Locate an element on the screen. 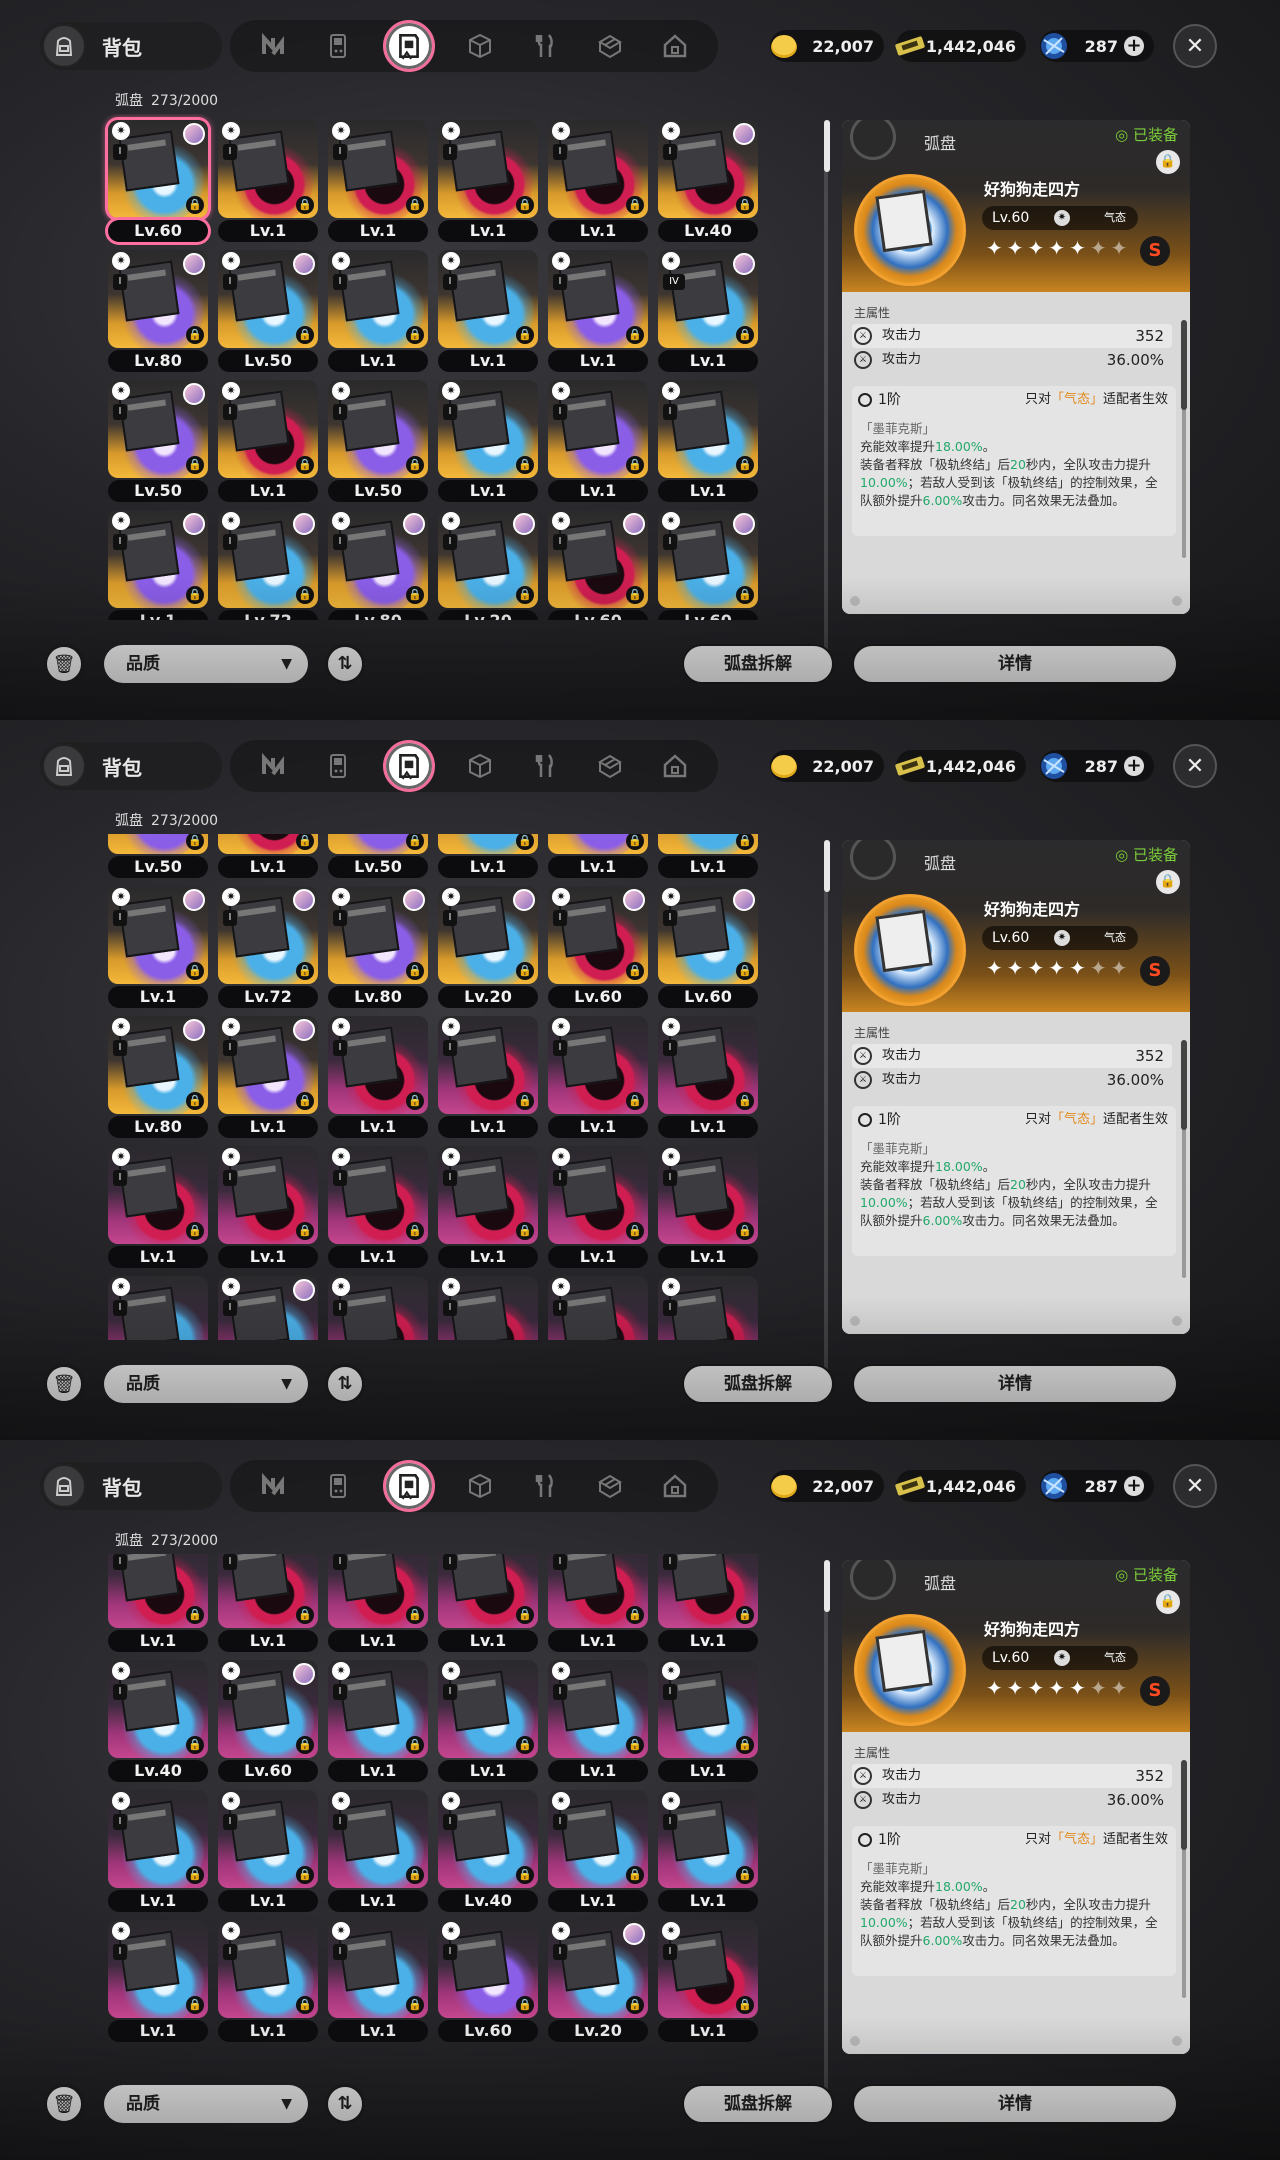 This screenshot has height=2160, width=1280. quality-filter-dropdown: 品质 ▼ is located at coordinates (206, 2104).